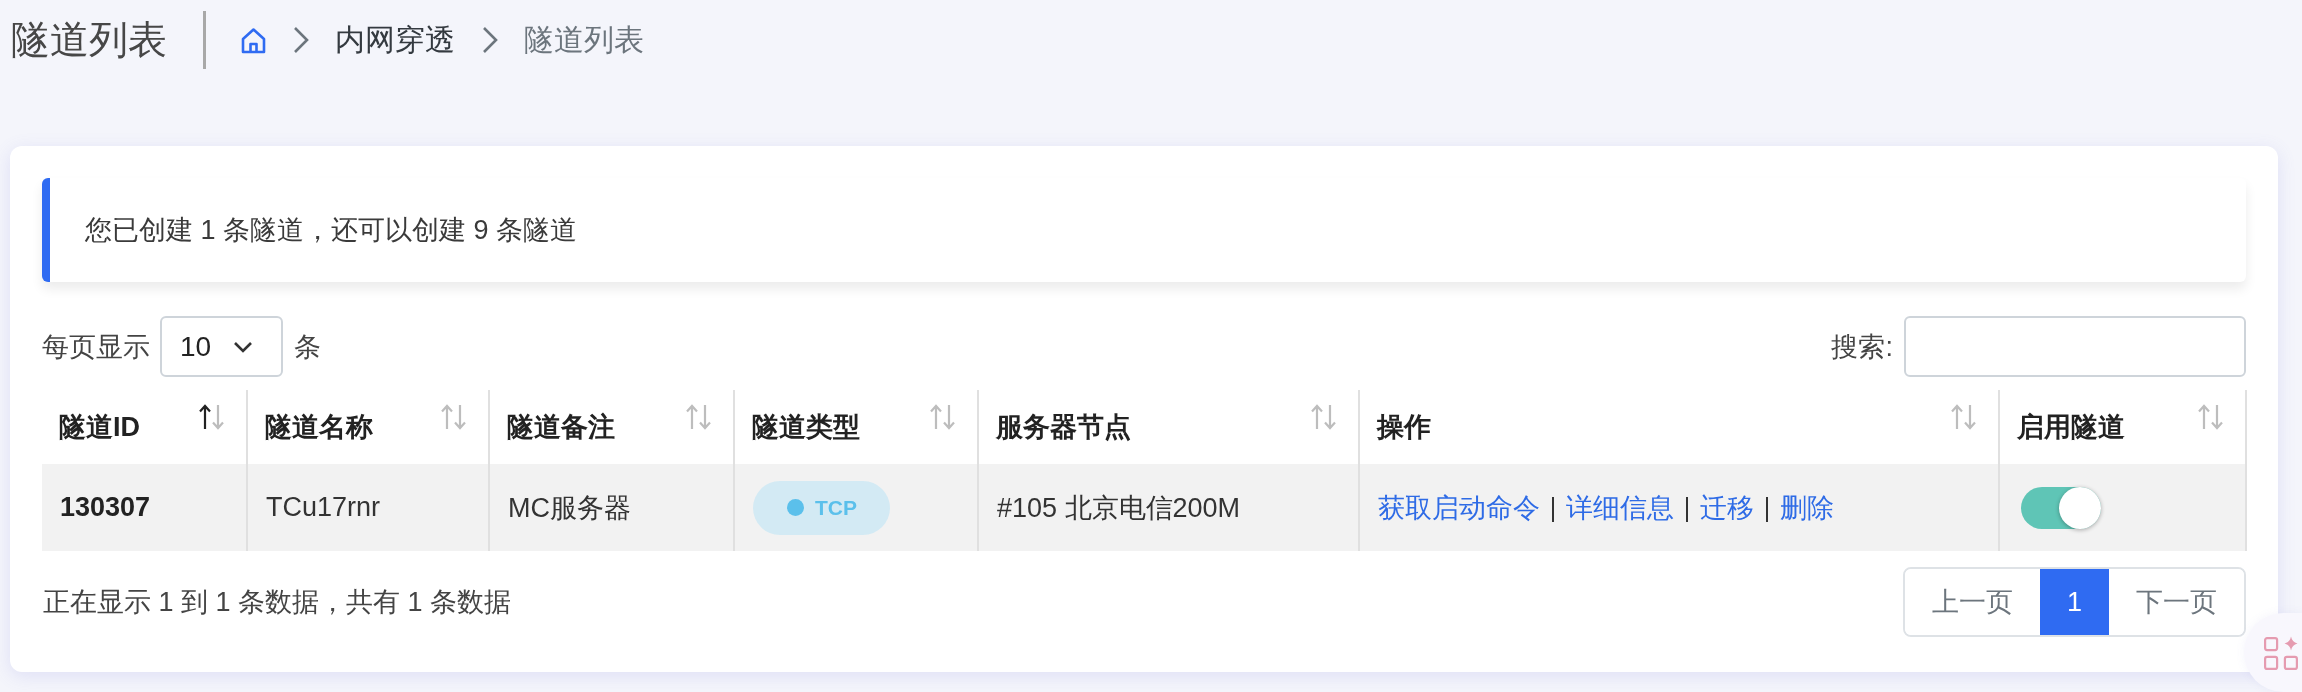 The image size is (2302, 692). I want to click on action-link: 迁移, so click(1727, 507).